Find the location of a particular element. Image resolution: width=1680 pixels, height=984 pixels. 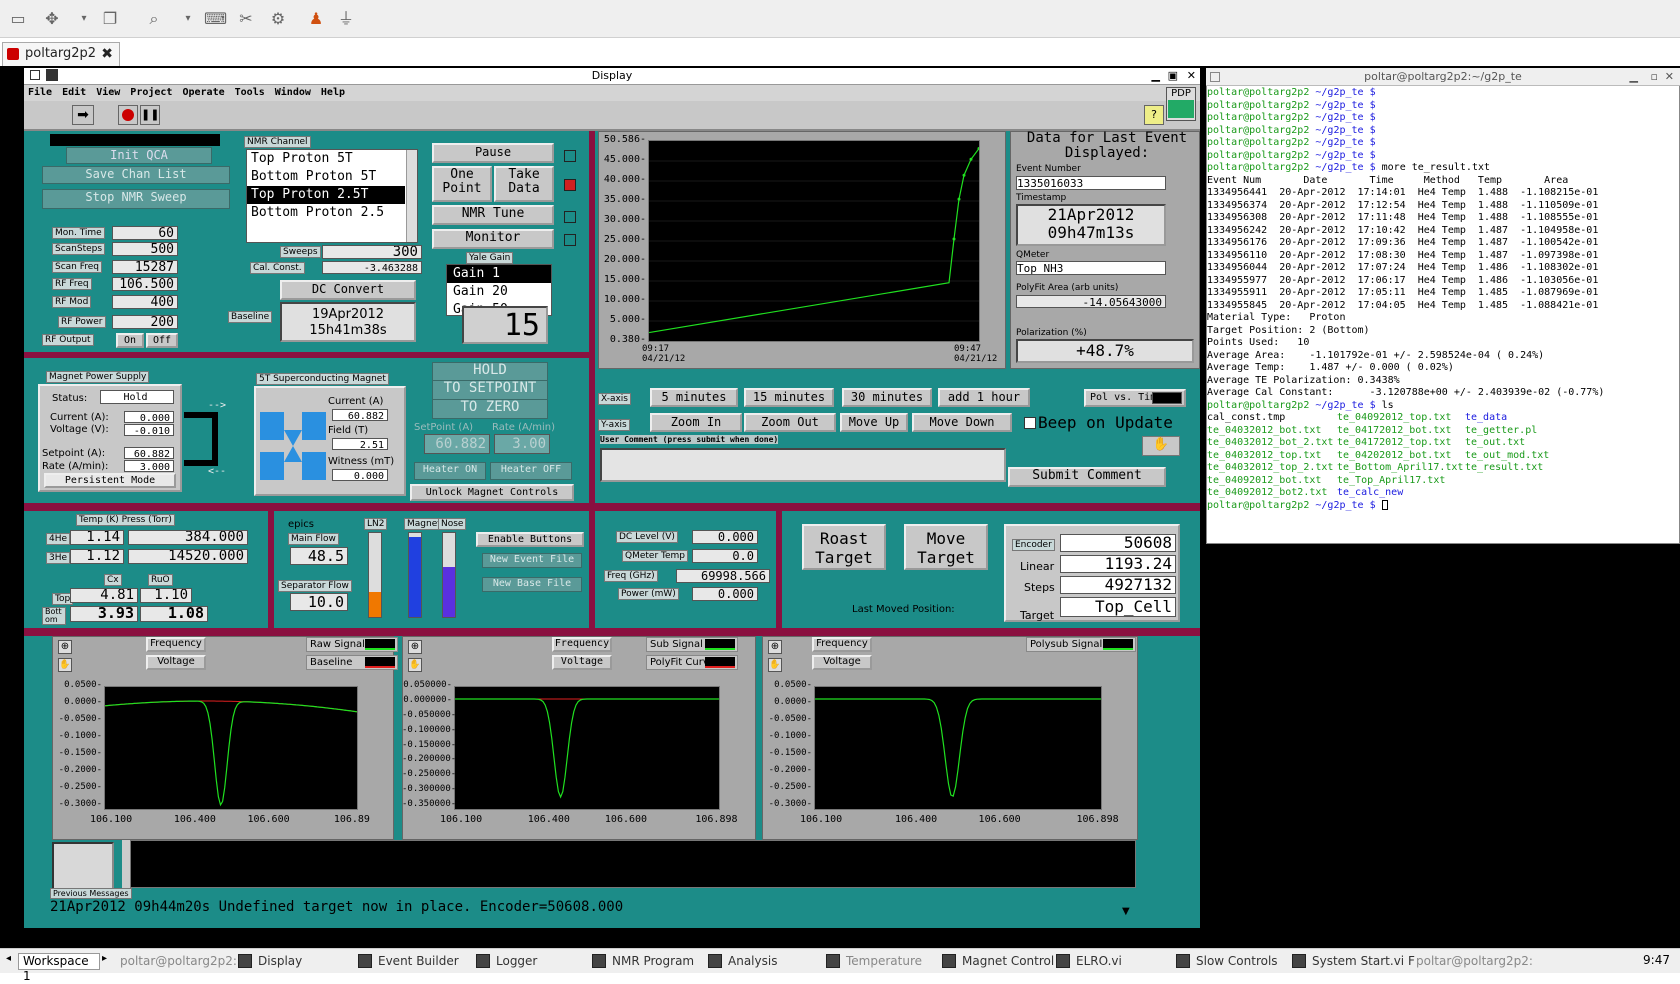

sweeps-field: 300 is located at coordinates (372, 252).